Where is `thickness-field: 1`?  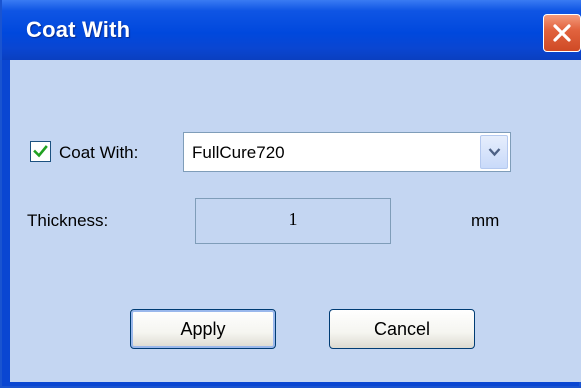 thickness-field: 1 is located at coordinates (293, 221).